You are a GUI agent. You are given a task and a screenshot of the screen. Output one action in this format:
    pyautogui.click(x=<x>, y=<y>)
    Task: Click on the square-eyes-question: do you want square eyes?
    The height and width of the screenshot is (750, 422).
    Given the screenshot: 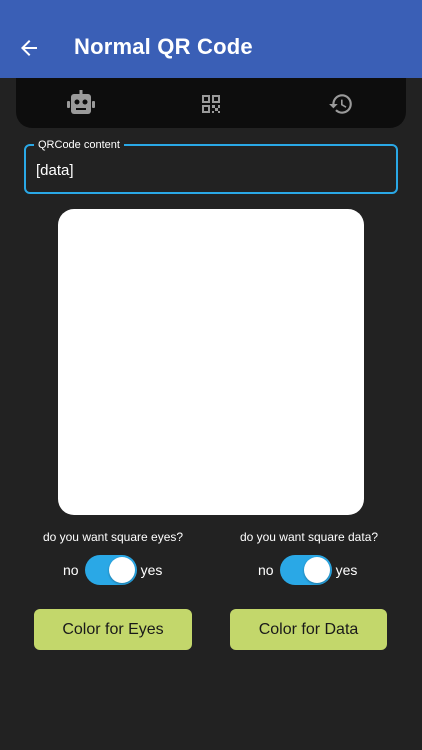 What is the action you would take?
    pyautogui.click(x=113, y=537)
    